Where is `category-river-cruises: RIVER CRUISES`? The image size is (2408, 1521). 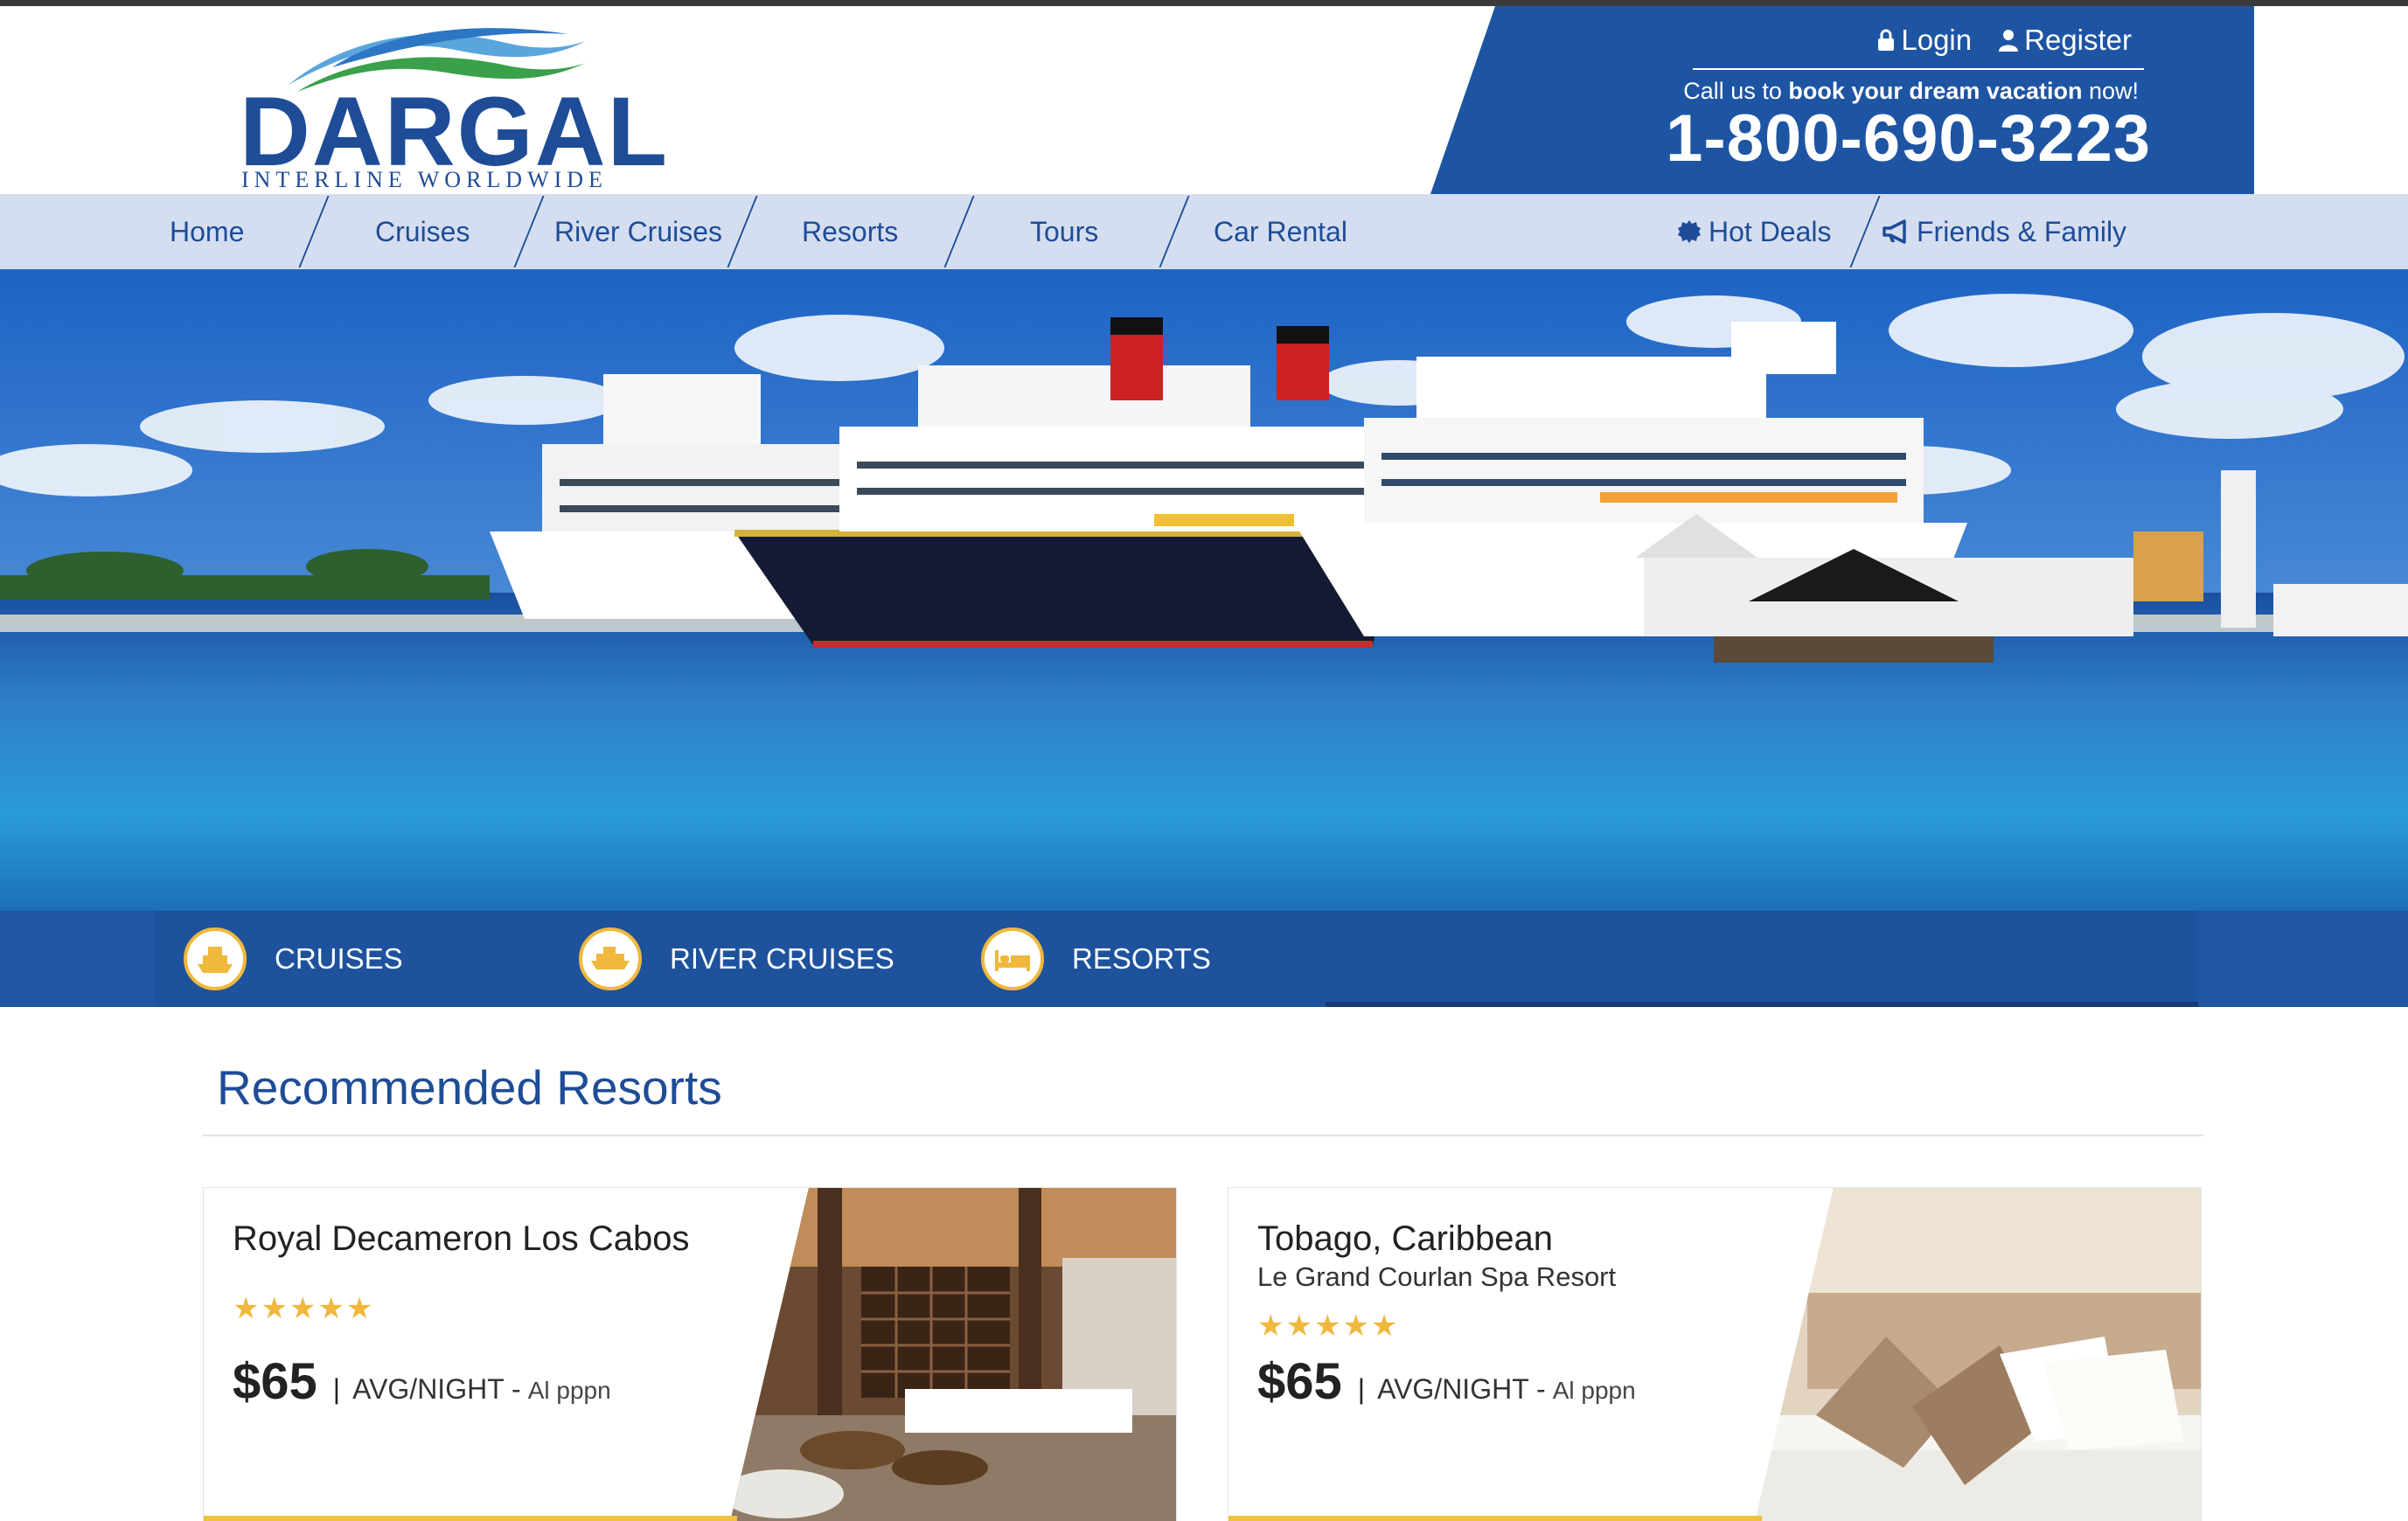 category-river-cruises: RIVER CRUISES is located at coordinates (736, 959).